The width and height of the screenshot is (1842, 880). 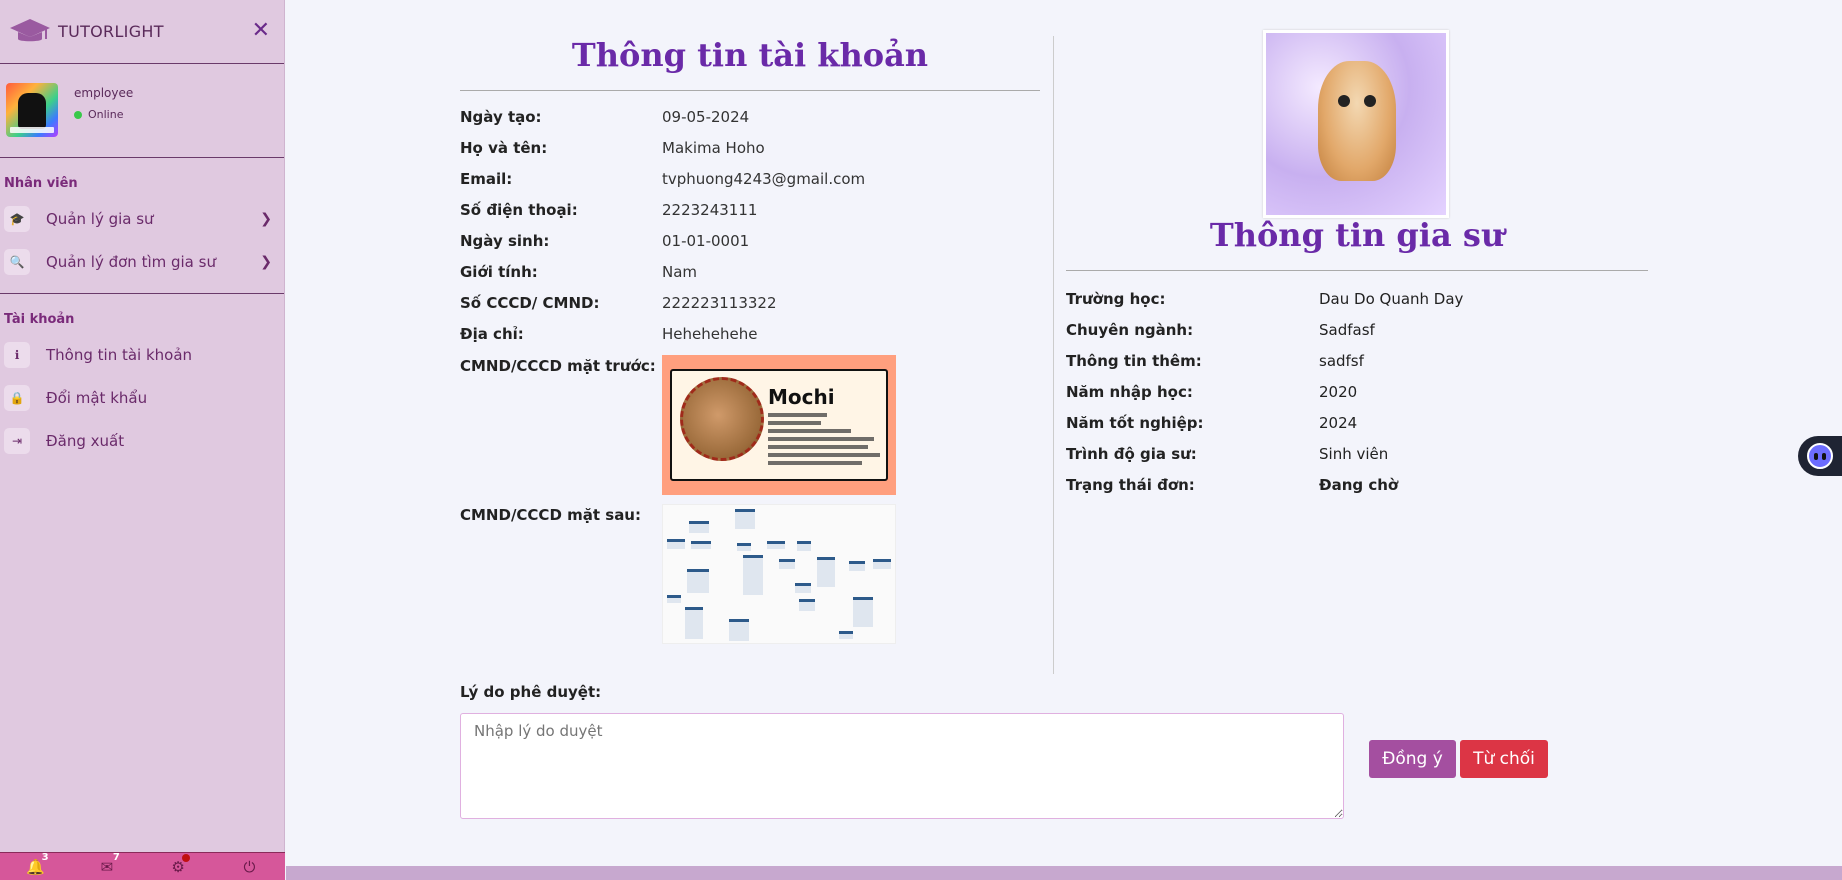 I want to click on power-button: ⏻, so click(x=249, y=867).